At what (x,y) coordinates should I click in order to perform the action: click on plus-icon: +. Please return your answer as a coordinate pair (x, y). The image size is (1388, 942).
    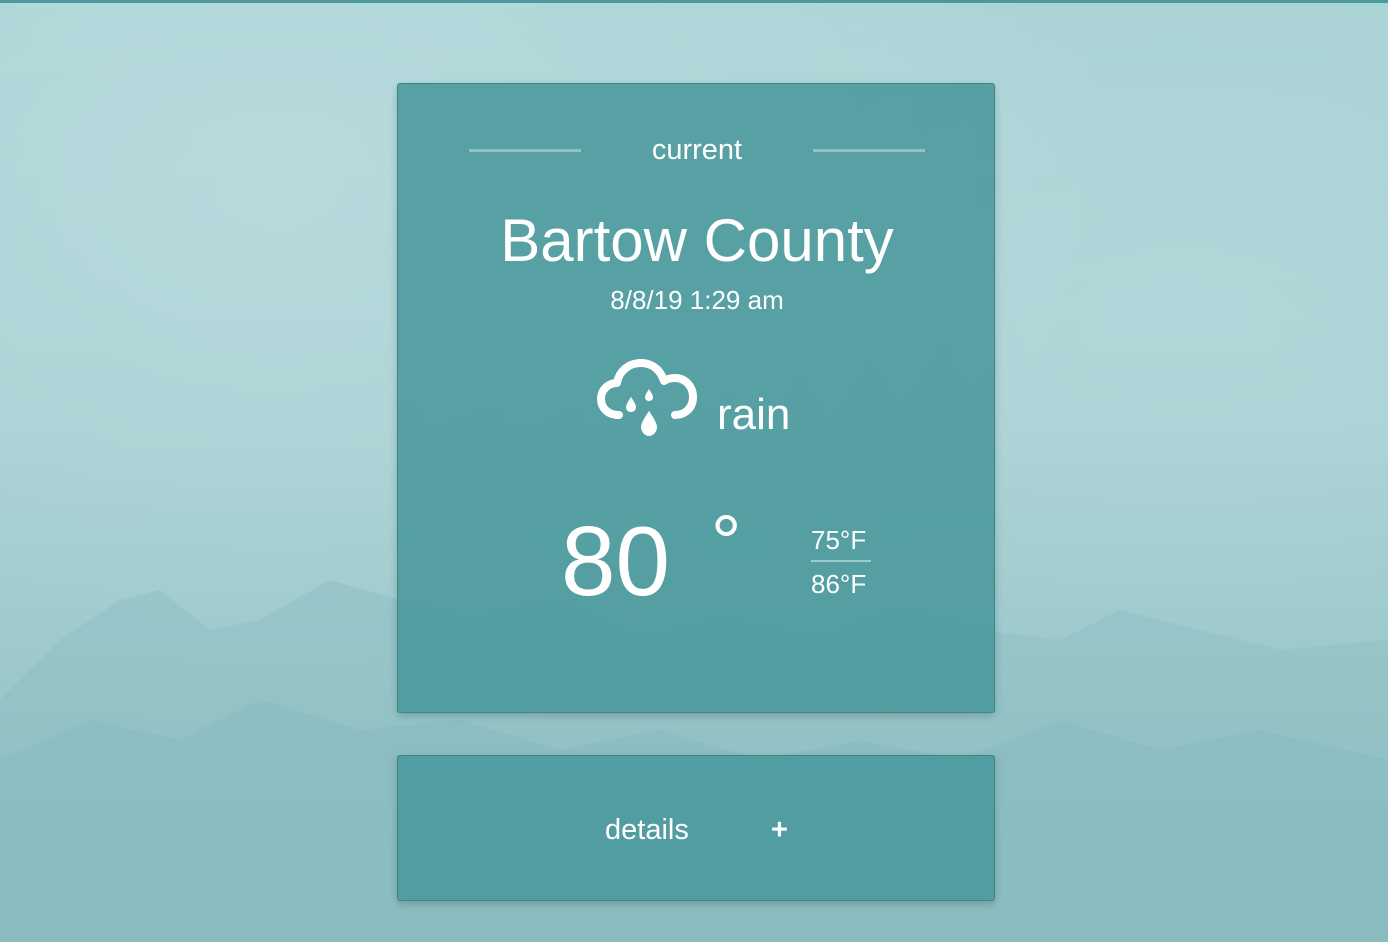
    Looking at the image, I should click on (779, 830).